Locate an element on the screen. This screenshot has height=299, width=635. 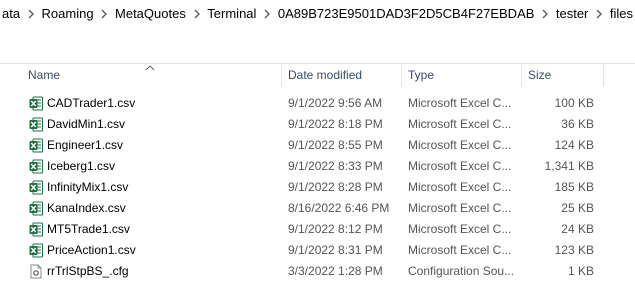
toolbar-area is located at coordinates (317, 45).